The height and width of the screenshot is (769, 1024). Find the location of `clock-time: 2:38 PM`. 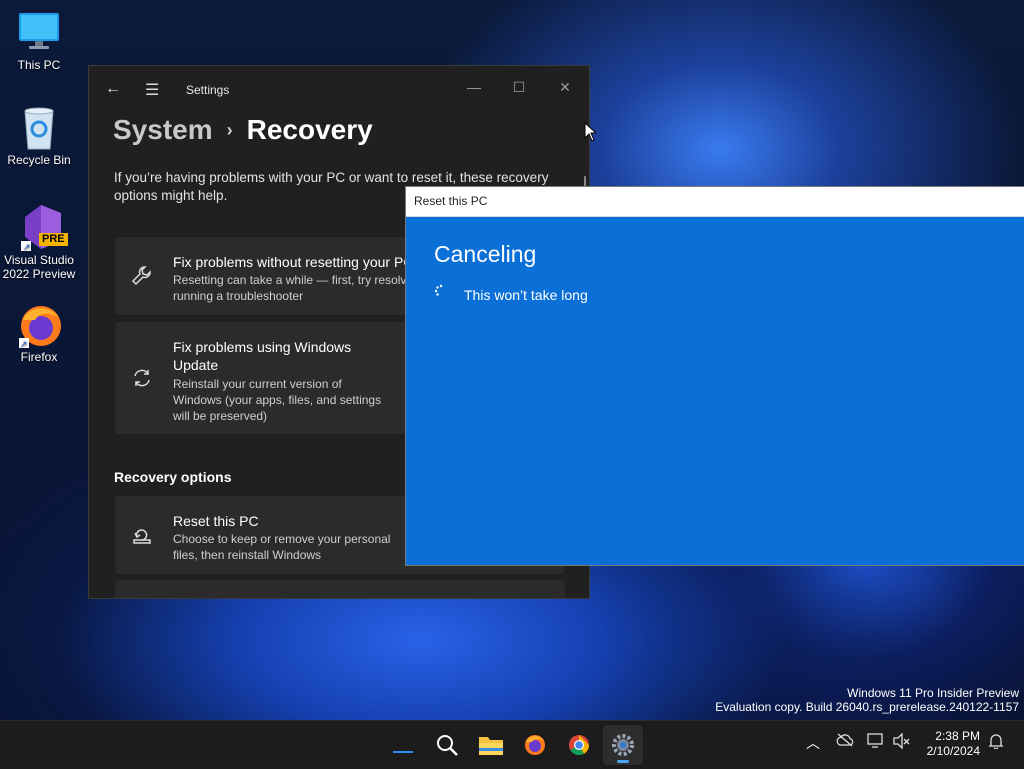

clock-time: 2:38 PM is located at coordinates (957, 736).